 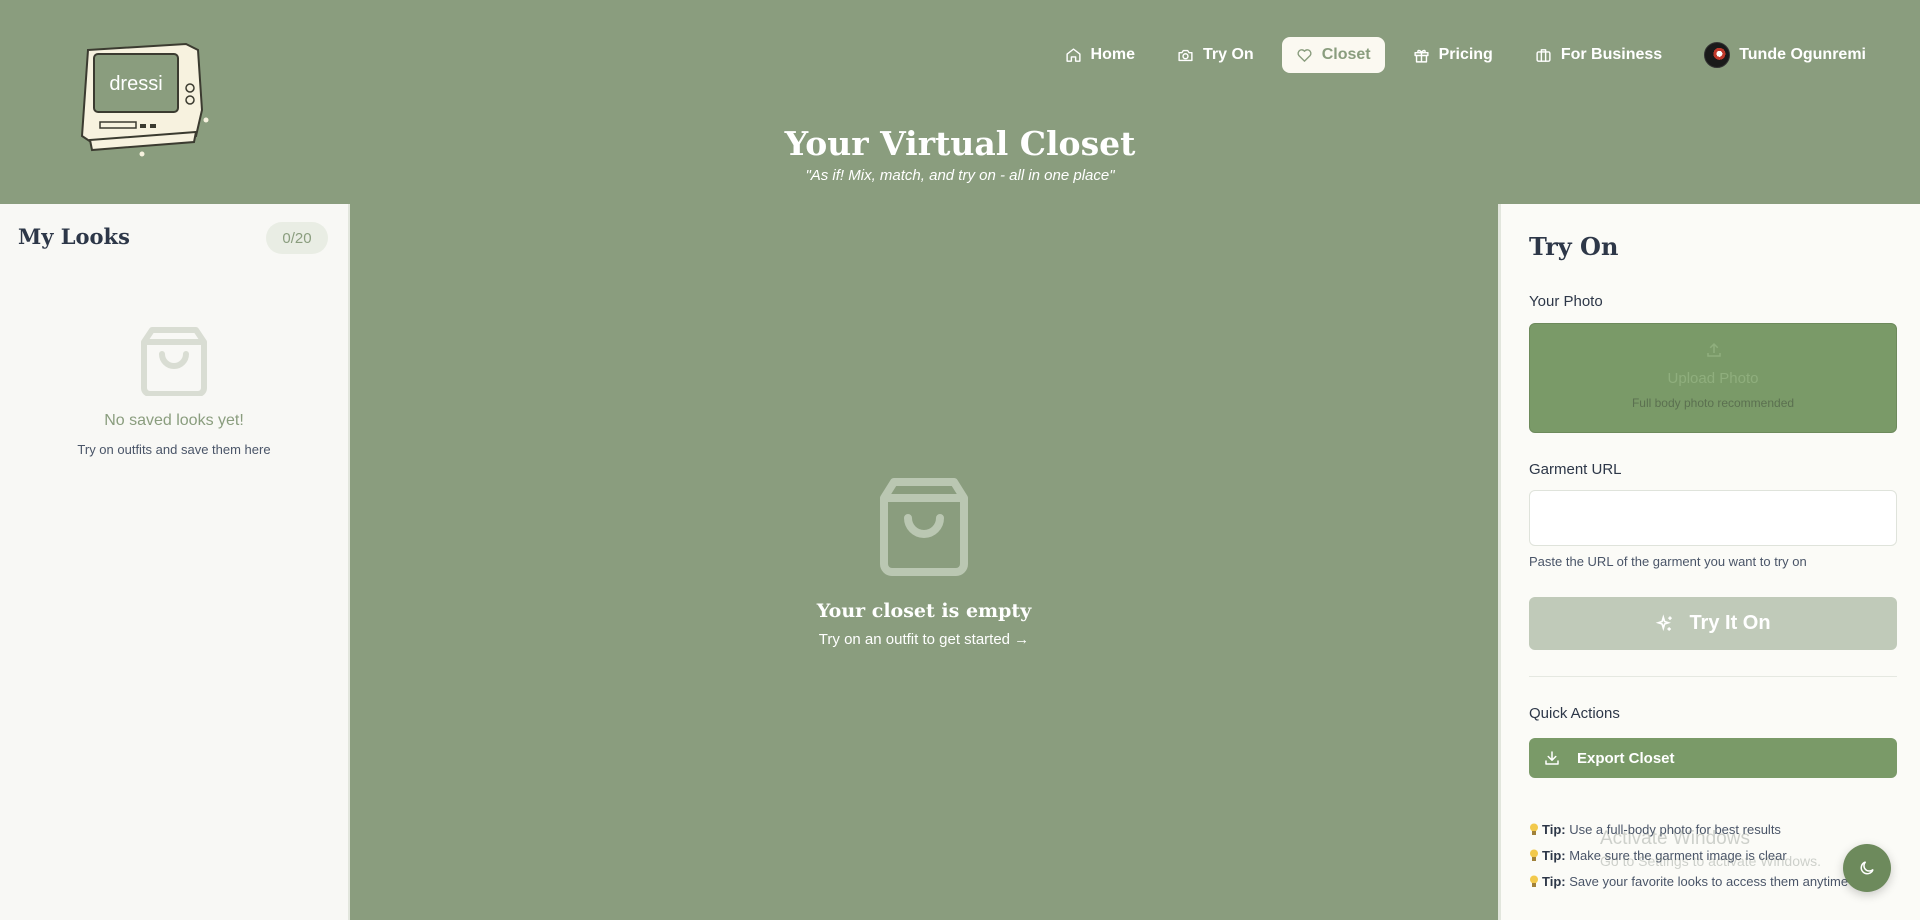 I want to click on briefcase-icon, so click(x=1543, y=55).